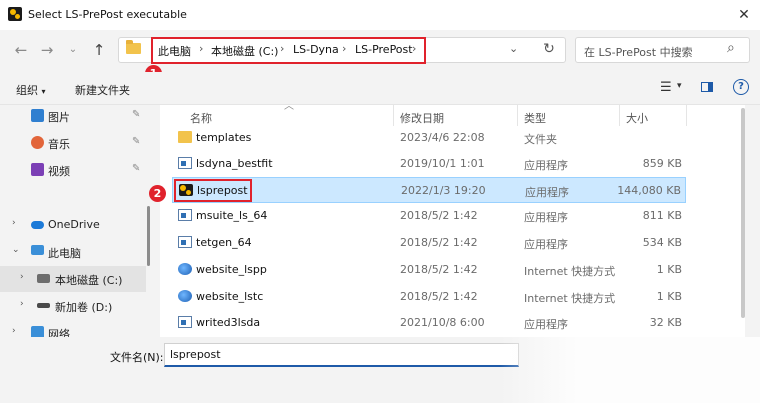  I want to click on sidebar-item-label: 图片, so click(59, 117).